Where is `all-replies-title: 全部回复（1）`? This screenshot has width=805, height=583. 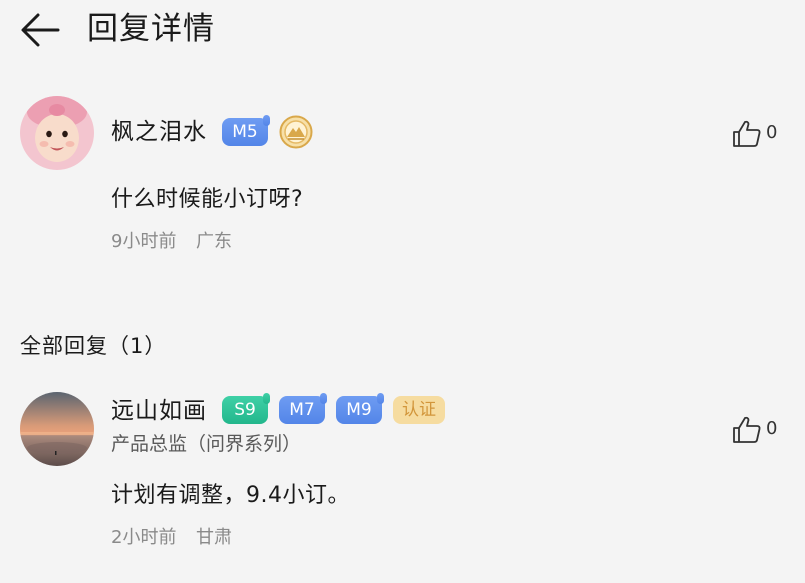
all-replies-title: 全部回复（1） is located at coordinates (93, 346).